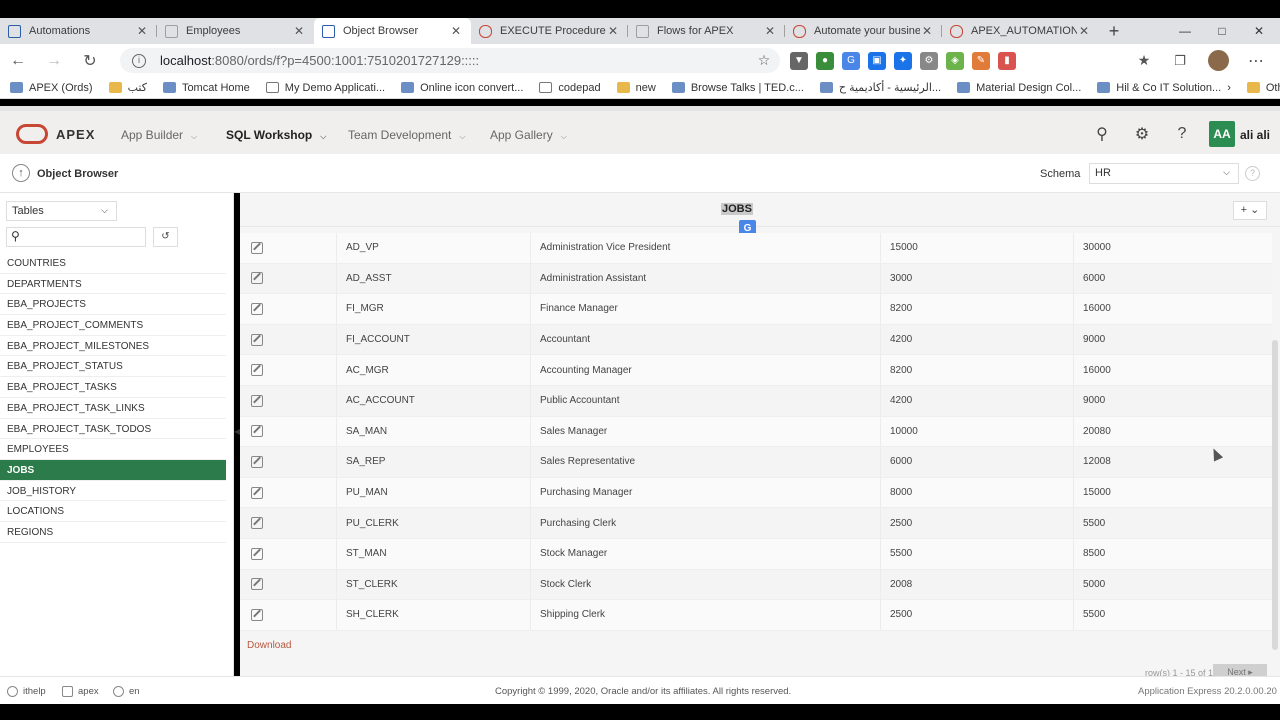  I want to click on object-type-select: Tables ⌵, so click(61, 211).